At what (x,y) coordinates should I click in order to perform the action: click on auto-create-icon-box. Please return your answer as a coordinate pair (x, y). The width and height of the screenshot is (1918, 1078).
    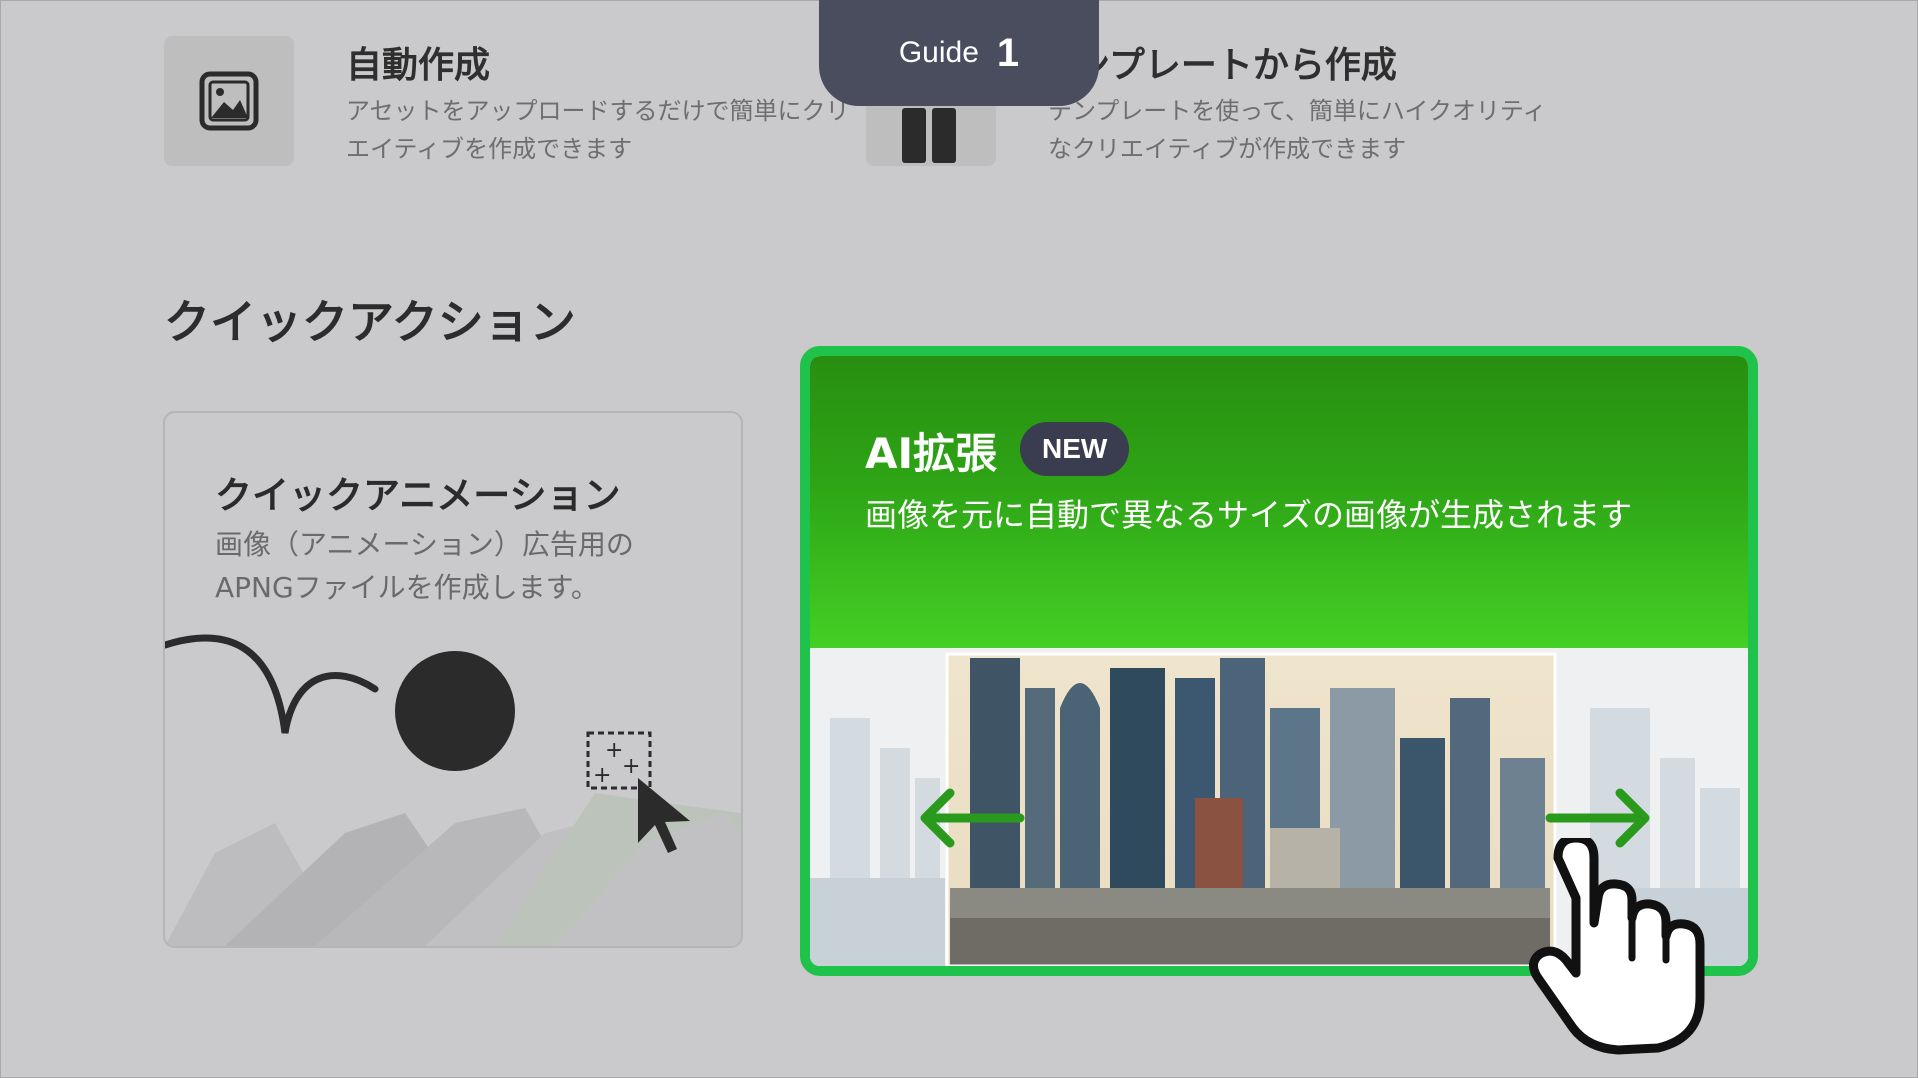
    Looking at the image, I should click on (229, 101).